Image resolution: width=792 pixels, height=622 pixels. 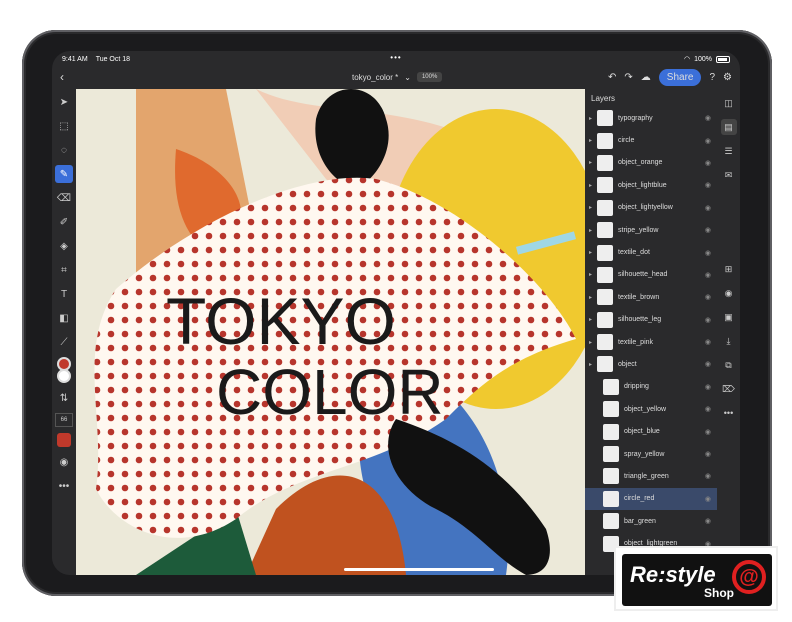 I want to click on smudge-icon: ✐, so click(x=64, y=222).